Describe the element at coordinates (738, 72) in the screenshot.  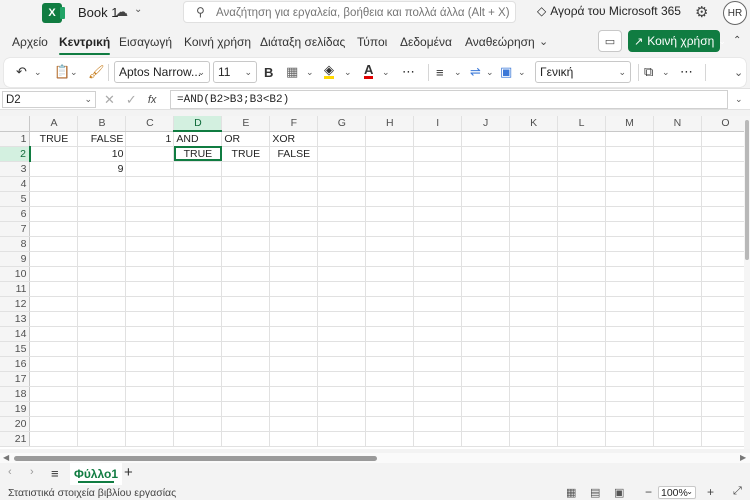
I see `expand-ribbon-chevron-icon: ⌄` at that location.